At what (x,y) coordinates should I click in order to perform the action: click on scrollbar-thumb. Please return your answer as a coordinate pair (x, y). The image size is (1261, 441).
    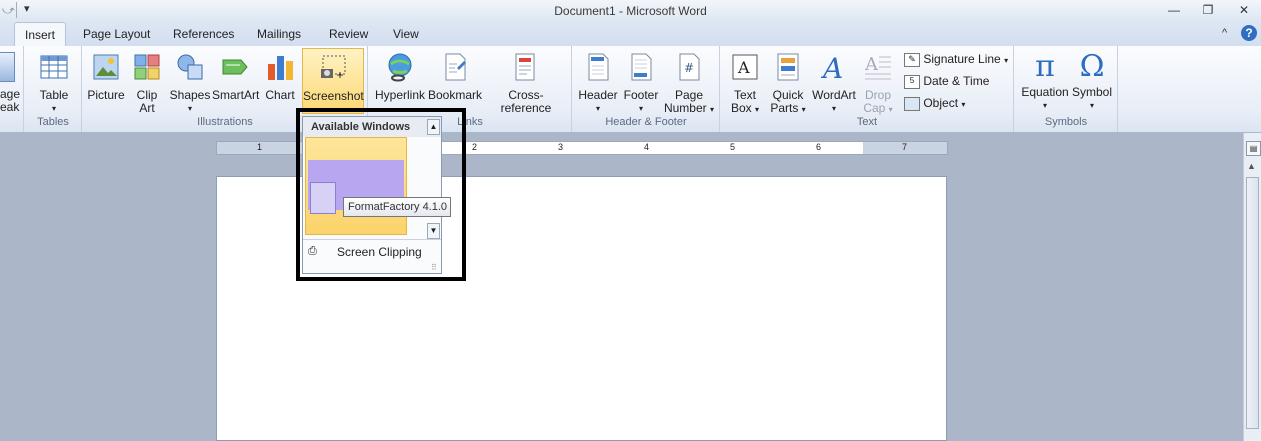
    Looking at the image, I should click on (1252, 303).